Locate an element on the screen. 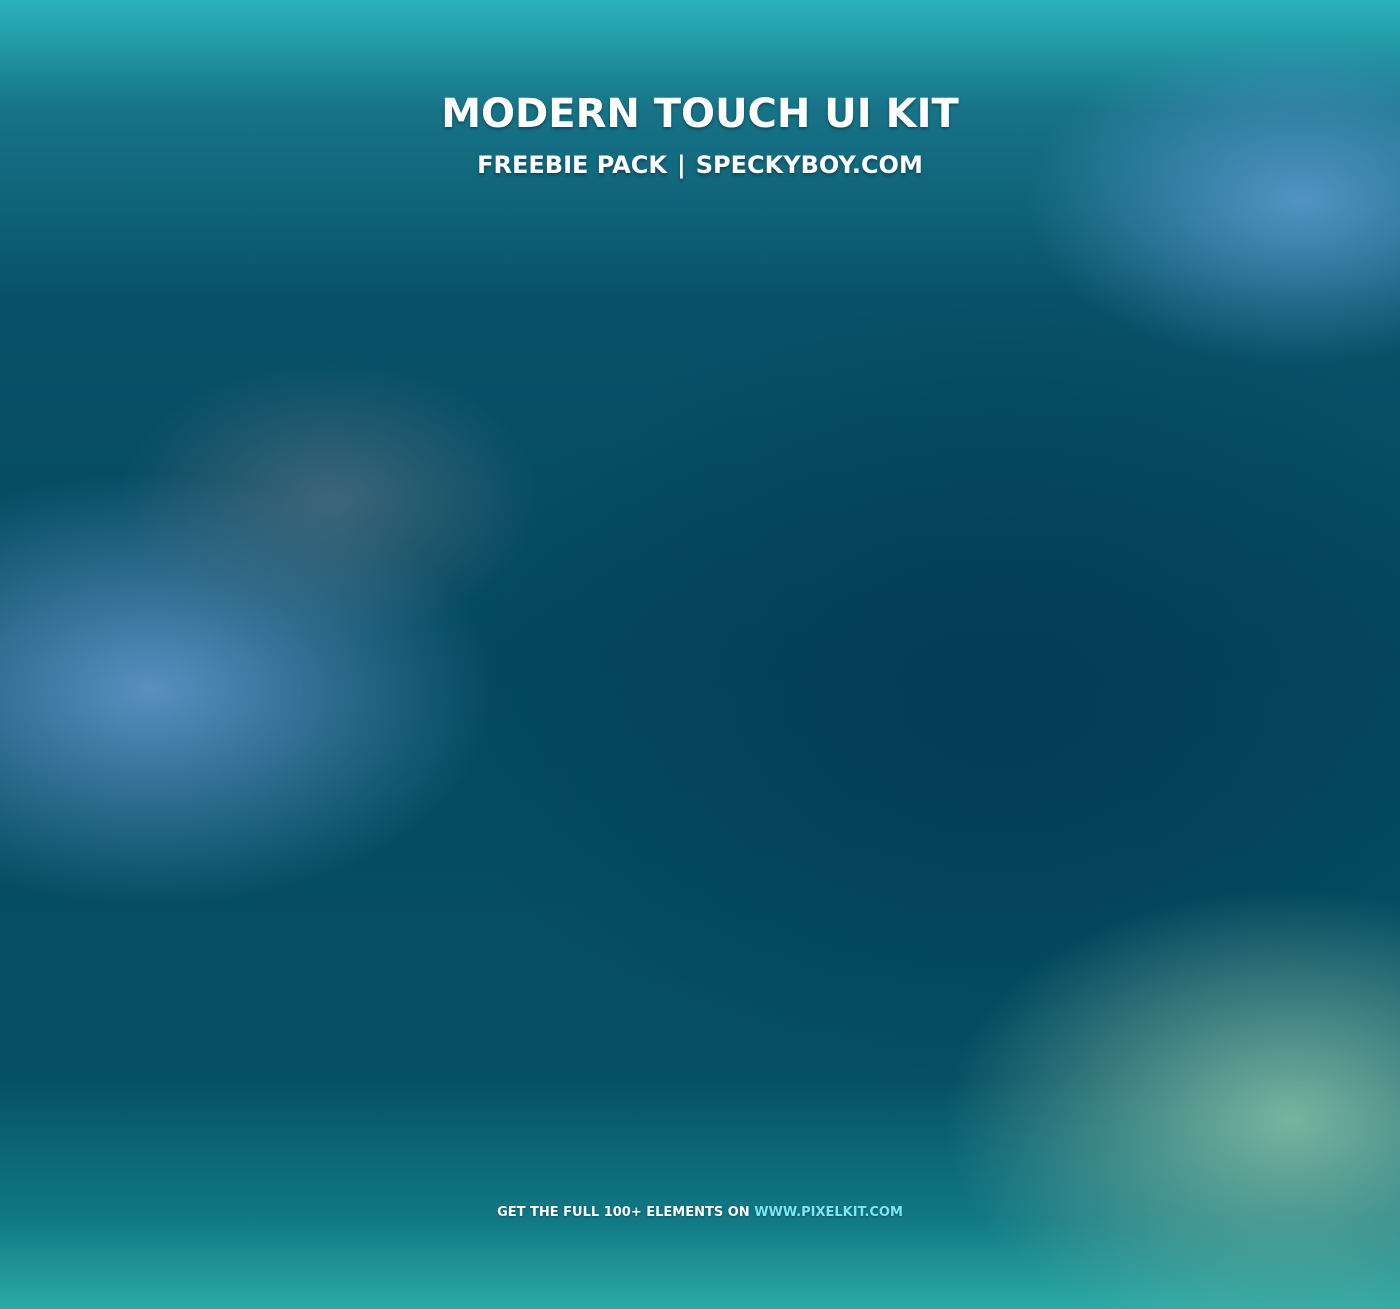 The image size is (1400, 1309). subtitle-freebie-pack: FREEBIE PACK is located at coordinates (572, 165).